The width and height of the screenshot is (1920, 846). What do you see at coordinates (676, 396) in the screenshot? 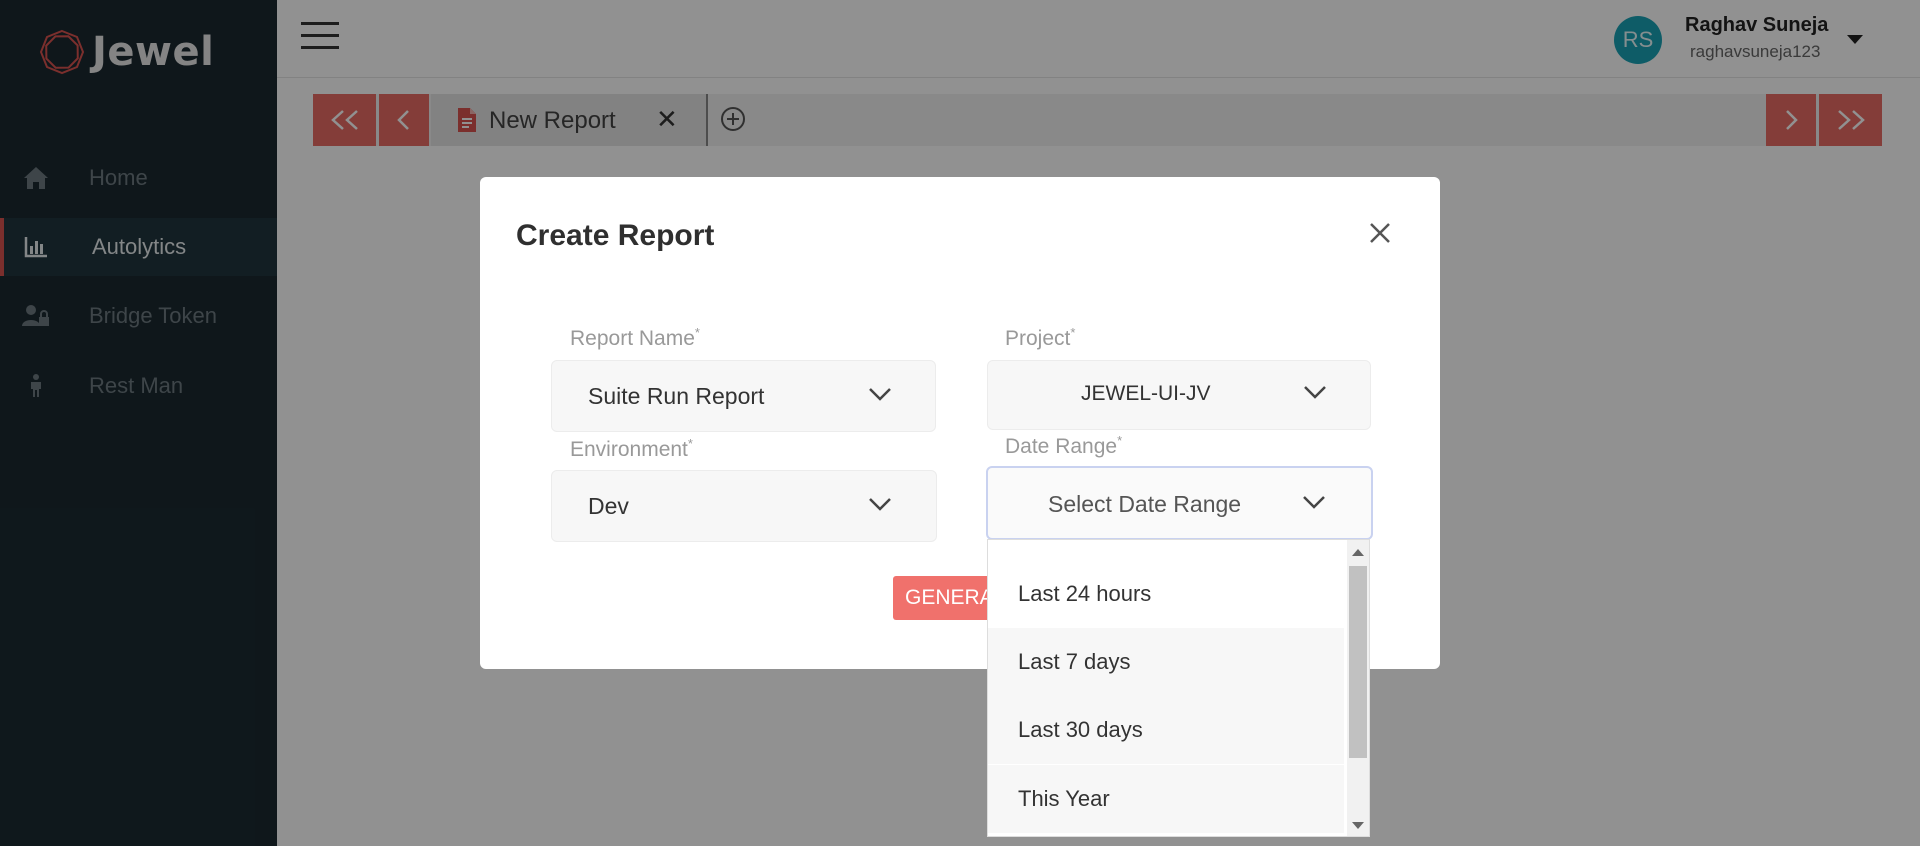
I see `report-name-value: Suite Run Report` at bounding box center [676, 396].